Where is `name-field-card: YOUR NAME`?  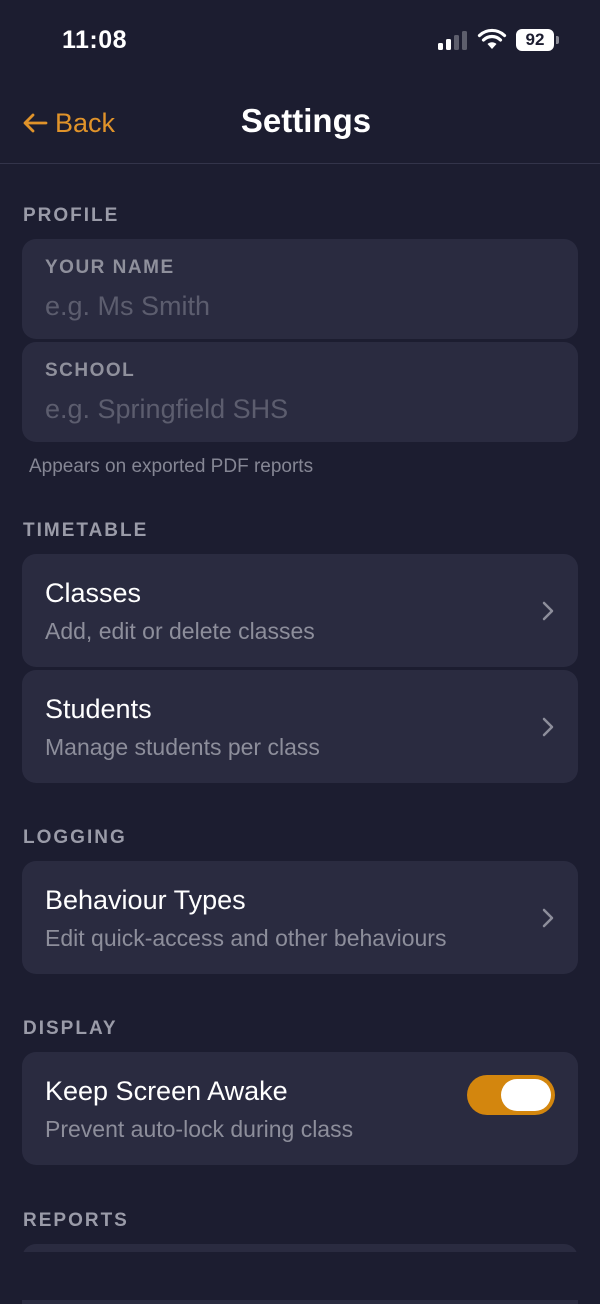
name-field-card: YOUR NAME is located at coordinates (300, 289).